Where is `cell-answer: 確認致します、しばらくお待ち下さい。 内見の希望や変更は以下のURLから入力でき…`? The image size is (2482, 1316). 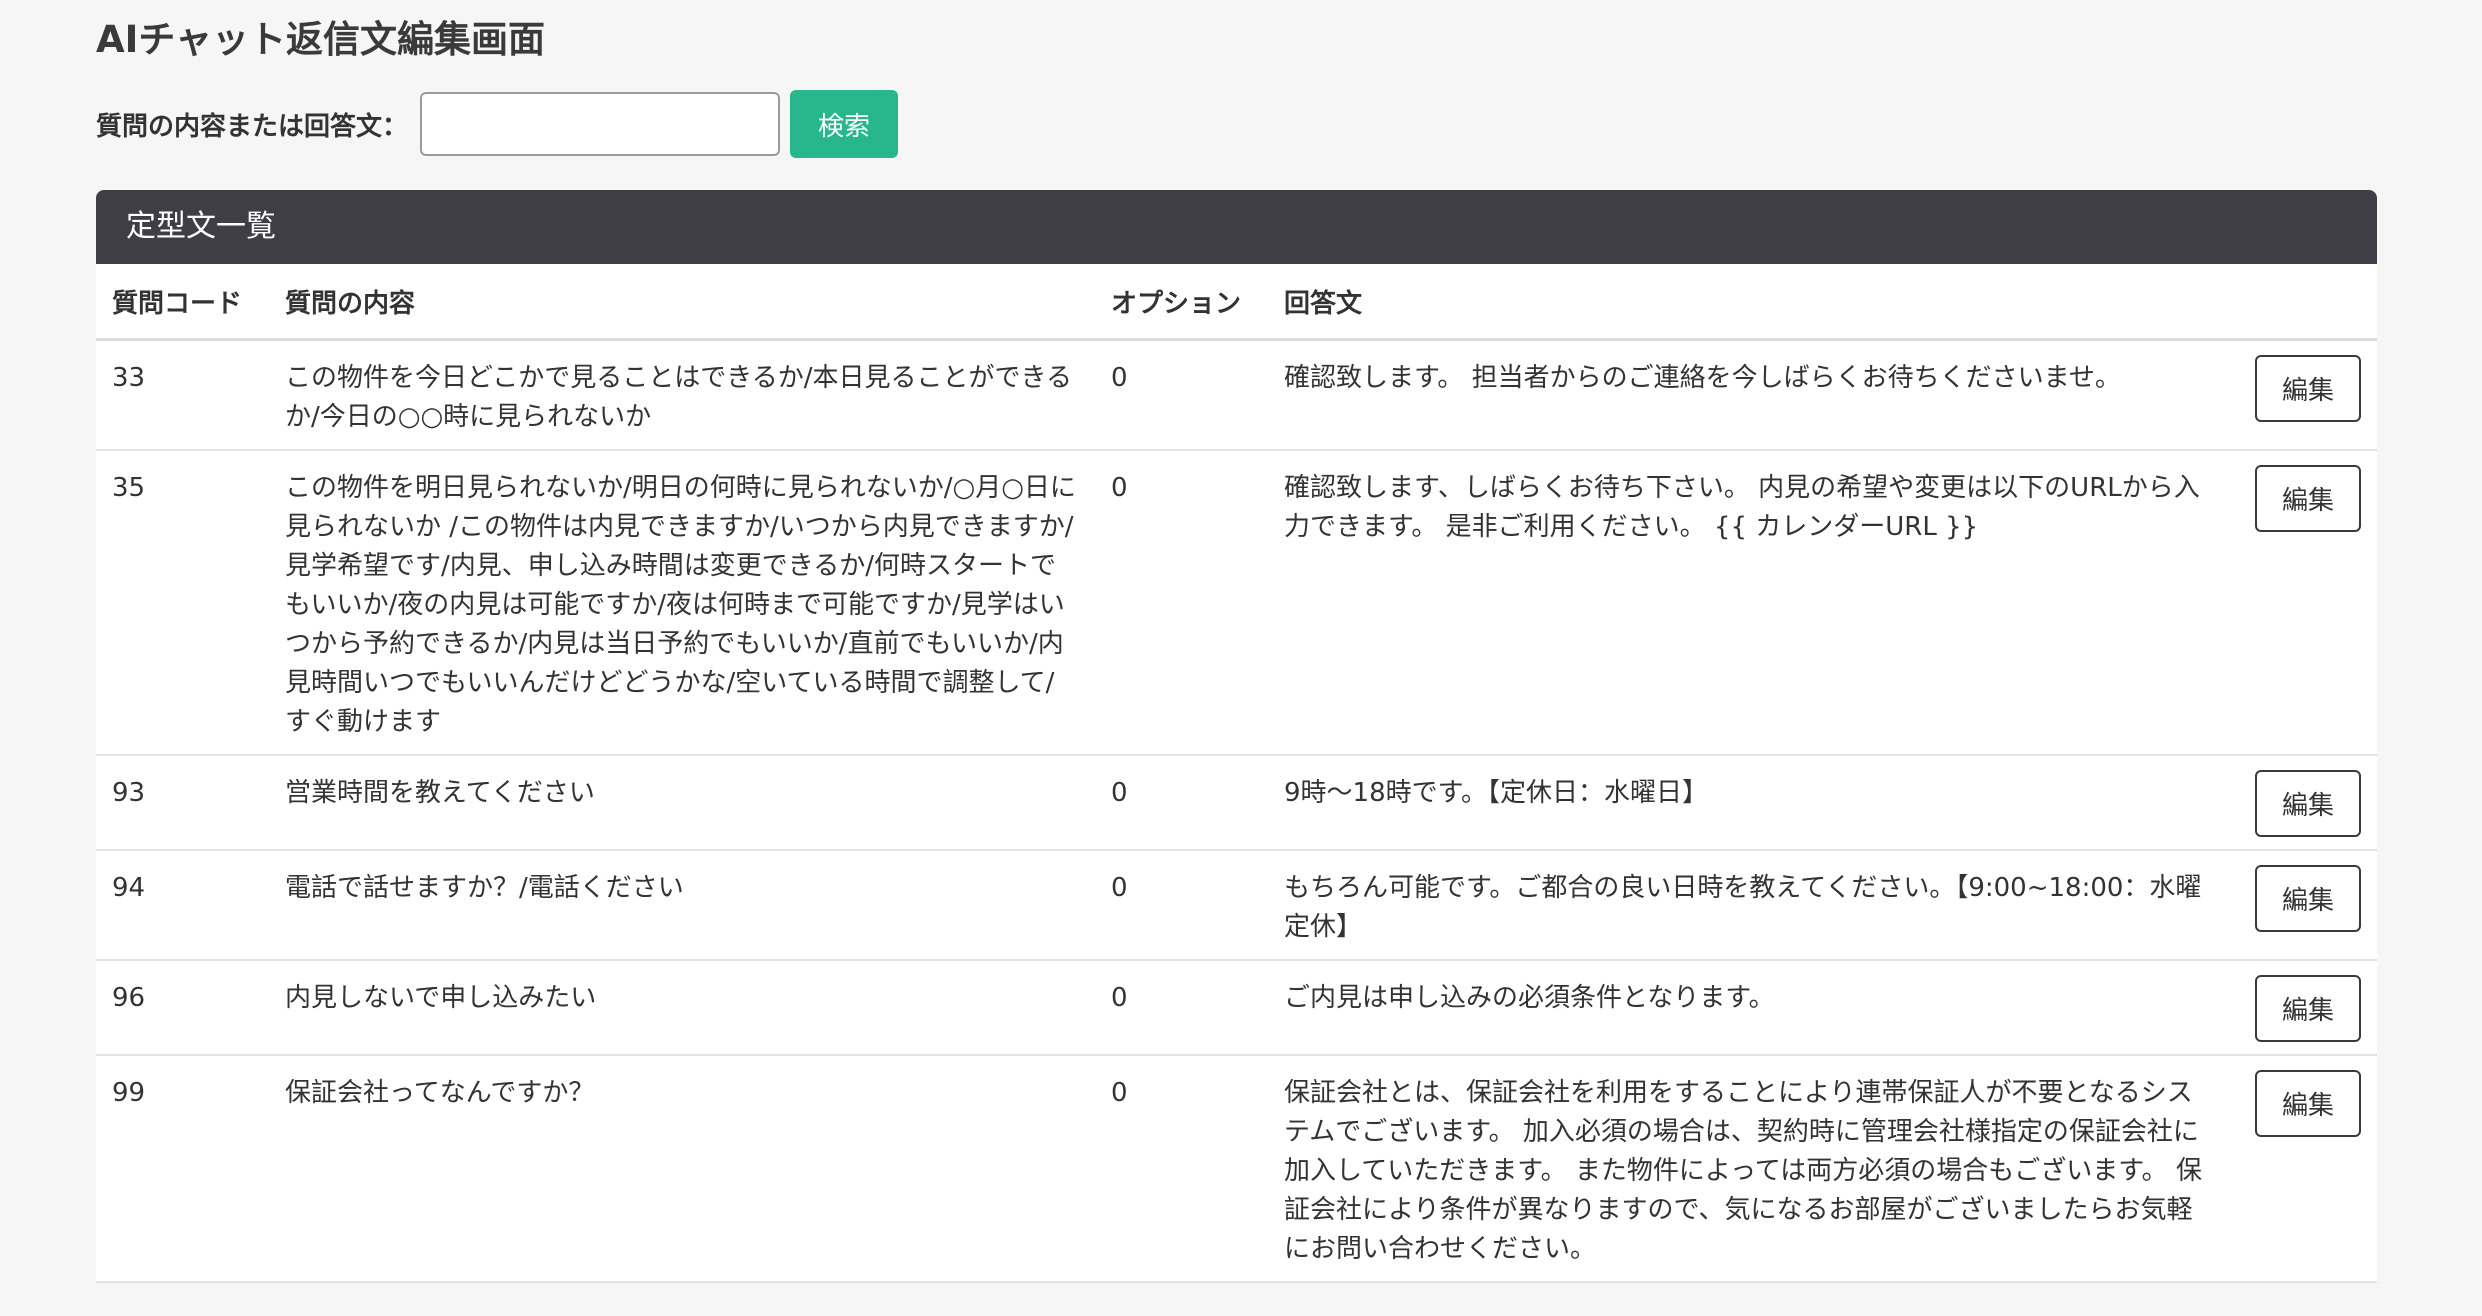 cell-answer: 確認致します、しばらくお待ち下さい。 内見の希望や変更は以下のURLから入力でき… is located at coordinates (1750, 603).